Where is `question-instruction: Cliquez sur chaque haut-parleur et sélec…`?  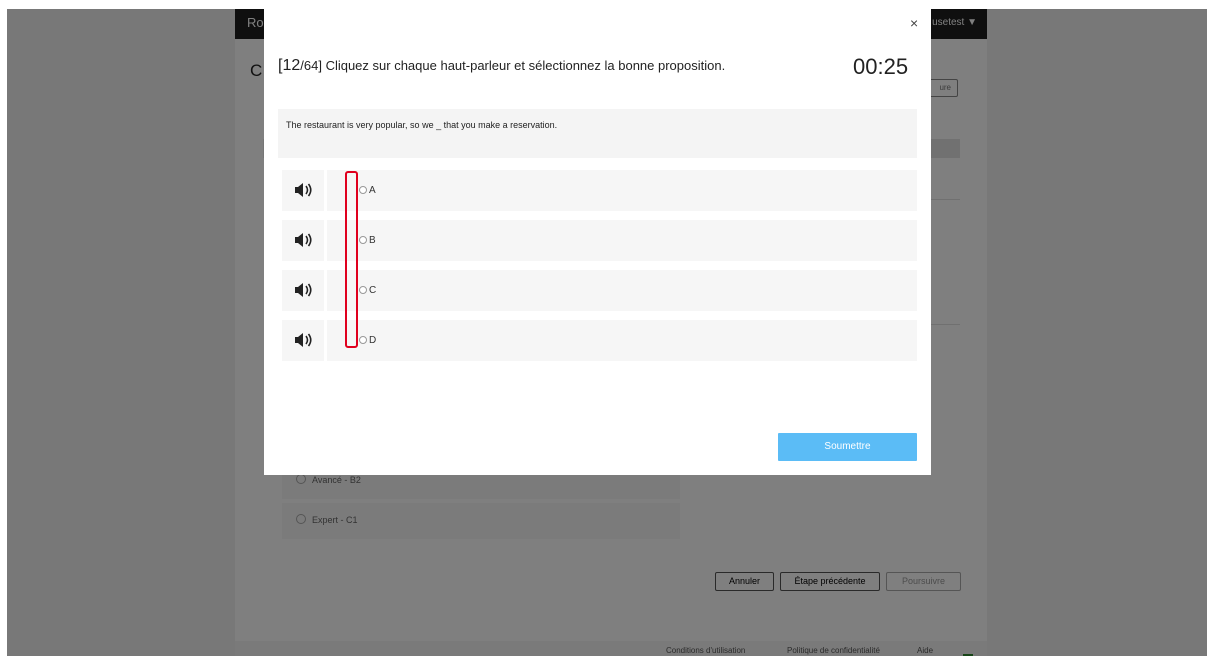 question-instruction: Cliquez sur chaque haut-parleur et sélec… is located at coordinates (525, 65).